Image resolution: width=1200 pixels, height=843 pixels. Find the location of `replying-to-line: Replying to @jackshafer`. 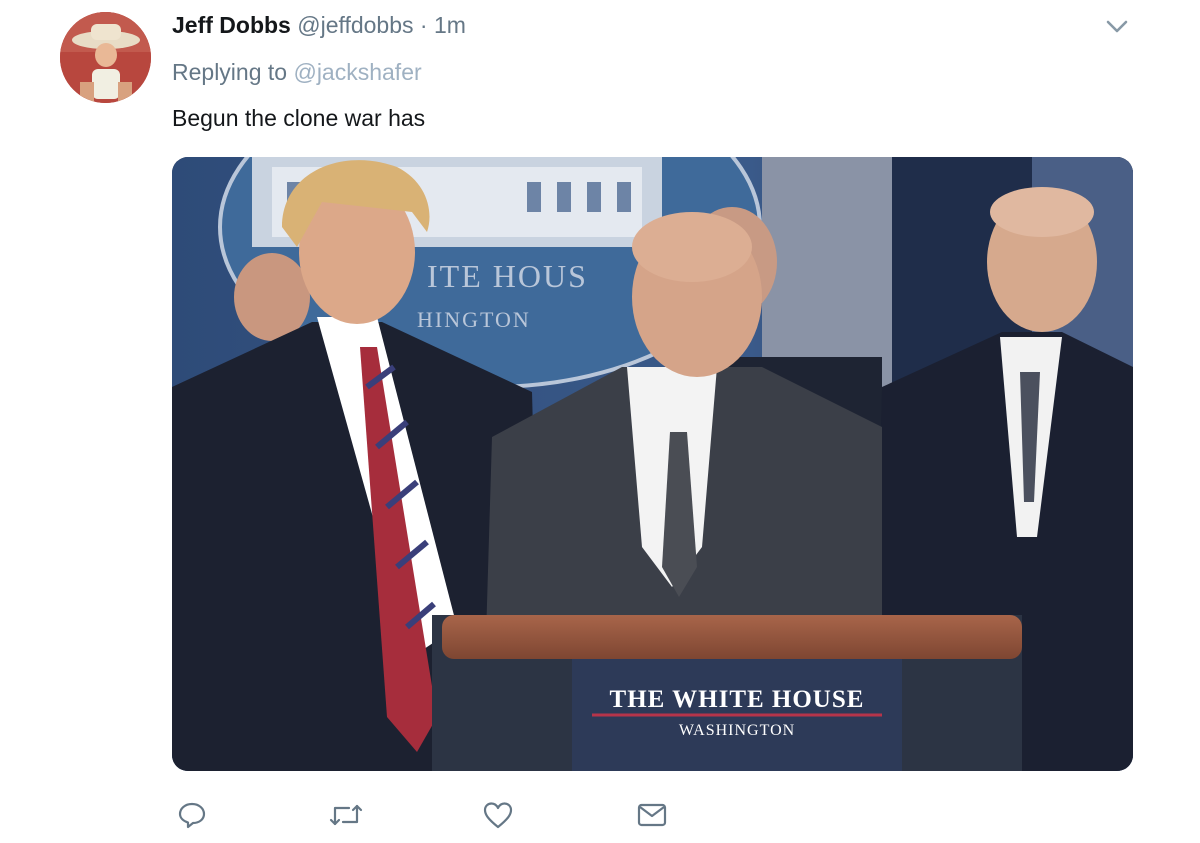

replying-to-line: Replying to @jackshafer is located at coordinates (297, 72).